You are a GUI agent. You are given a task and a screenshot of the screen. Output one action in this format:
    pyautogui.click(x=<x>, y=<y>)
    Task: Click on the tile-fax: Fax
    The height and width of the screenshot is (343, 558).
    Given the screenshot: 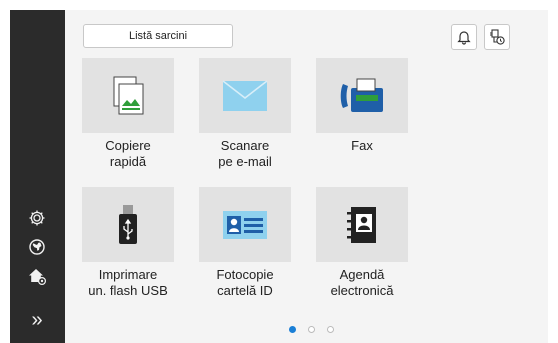 What is the action you would take?
    pyautogui.click(x=362, y=106)
    